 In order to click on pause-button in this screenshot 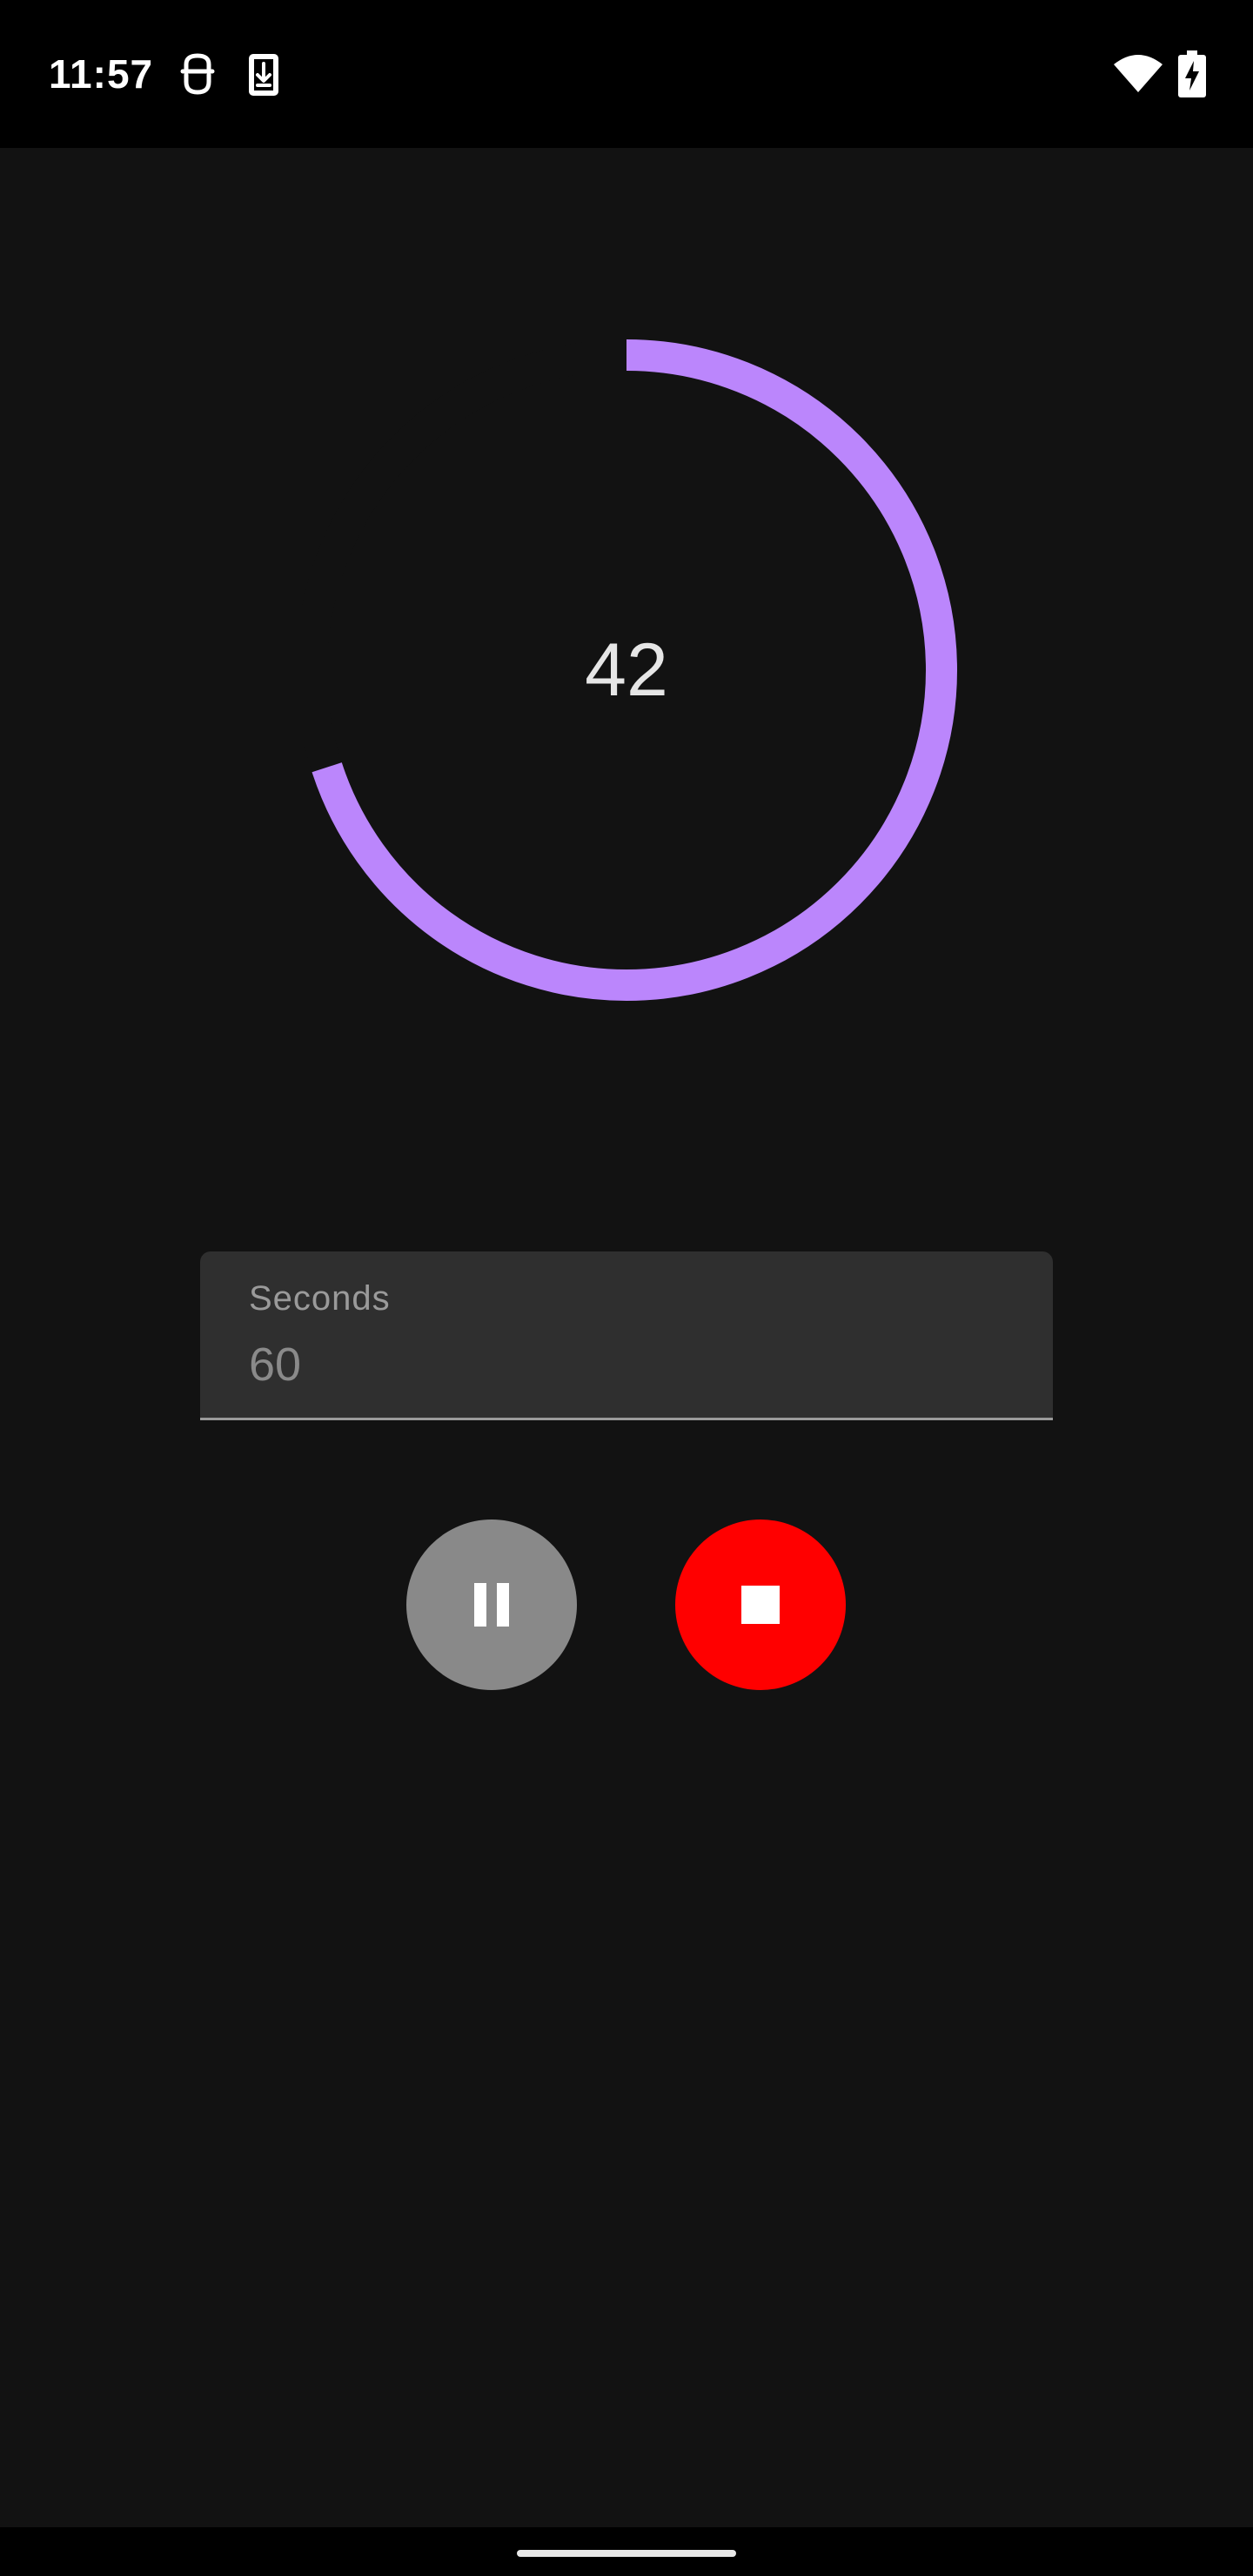, I will do `click(492, 1605)`.